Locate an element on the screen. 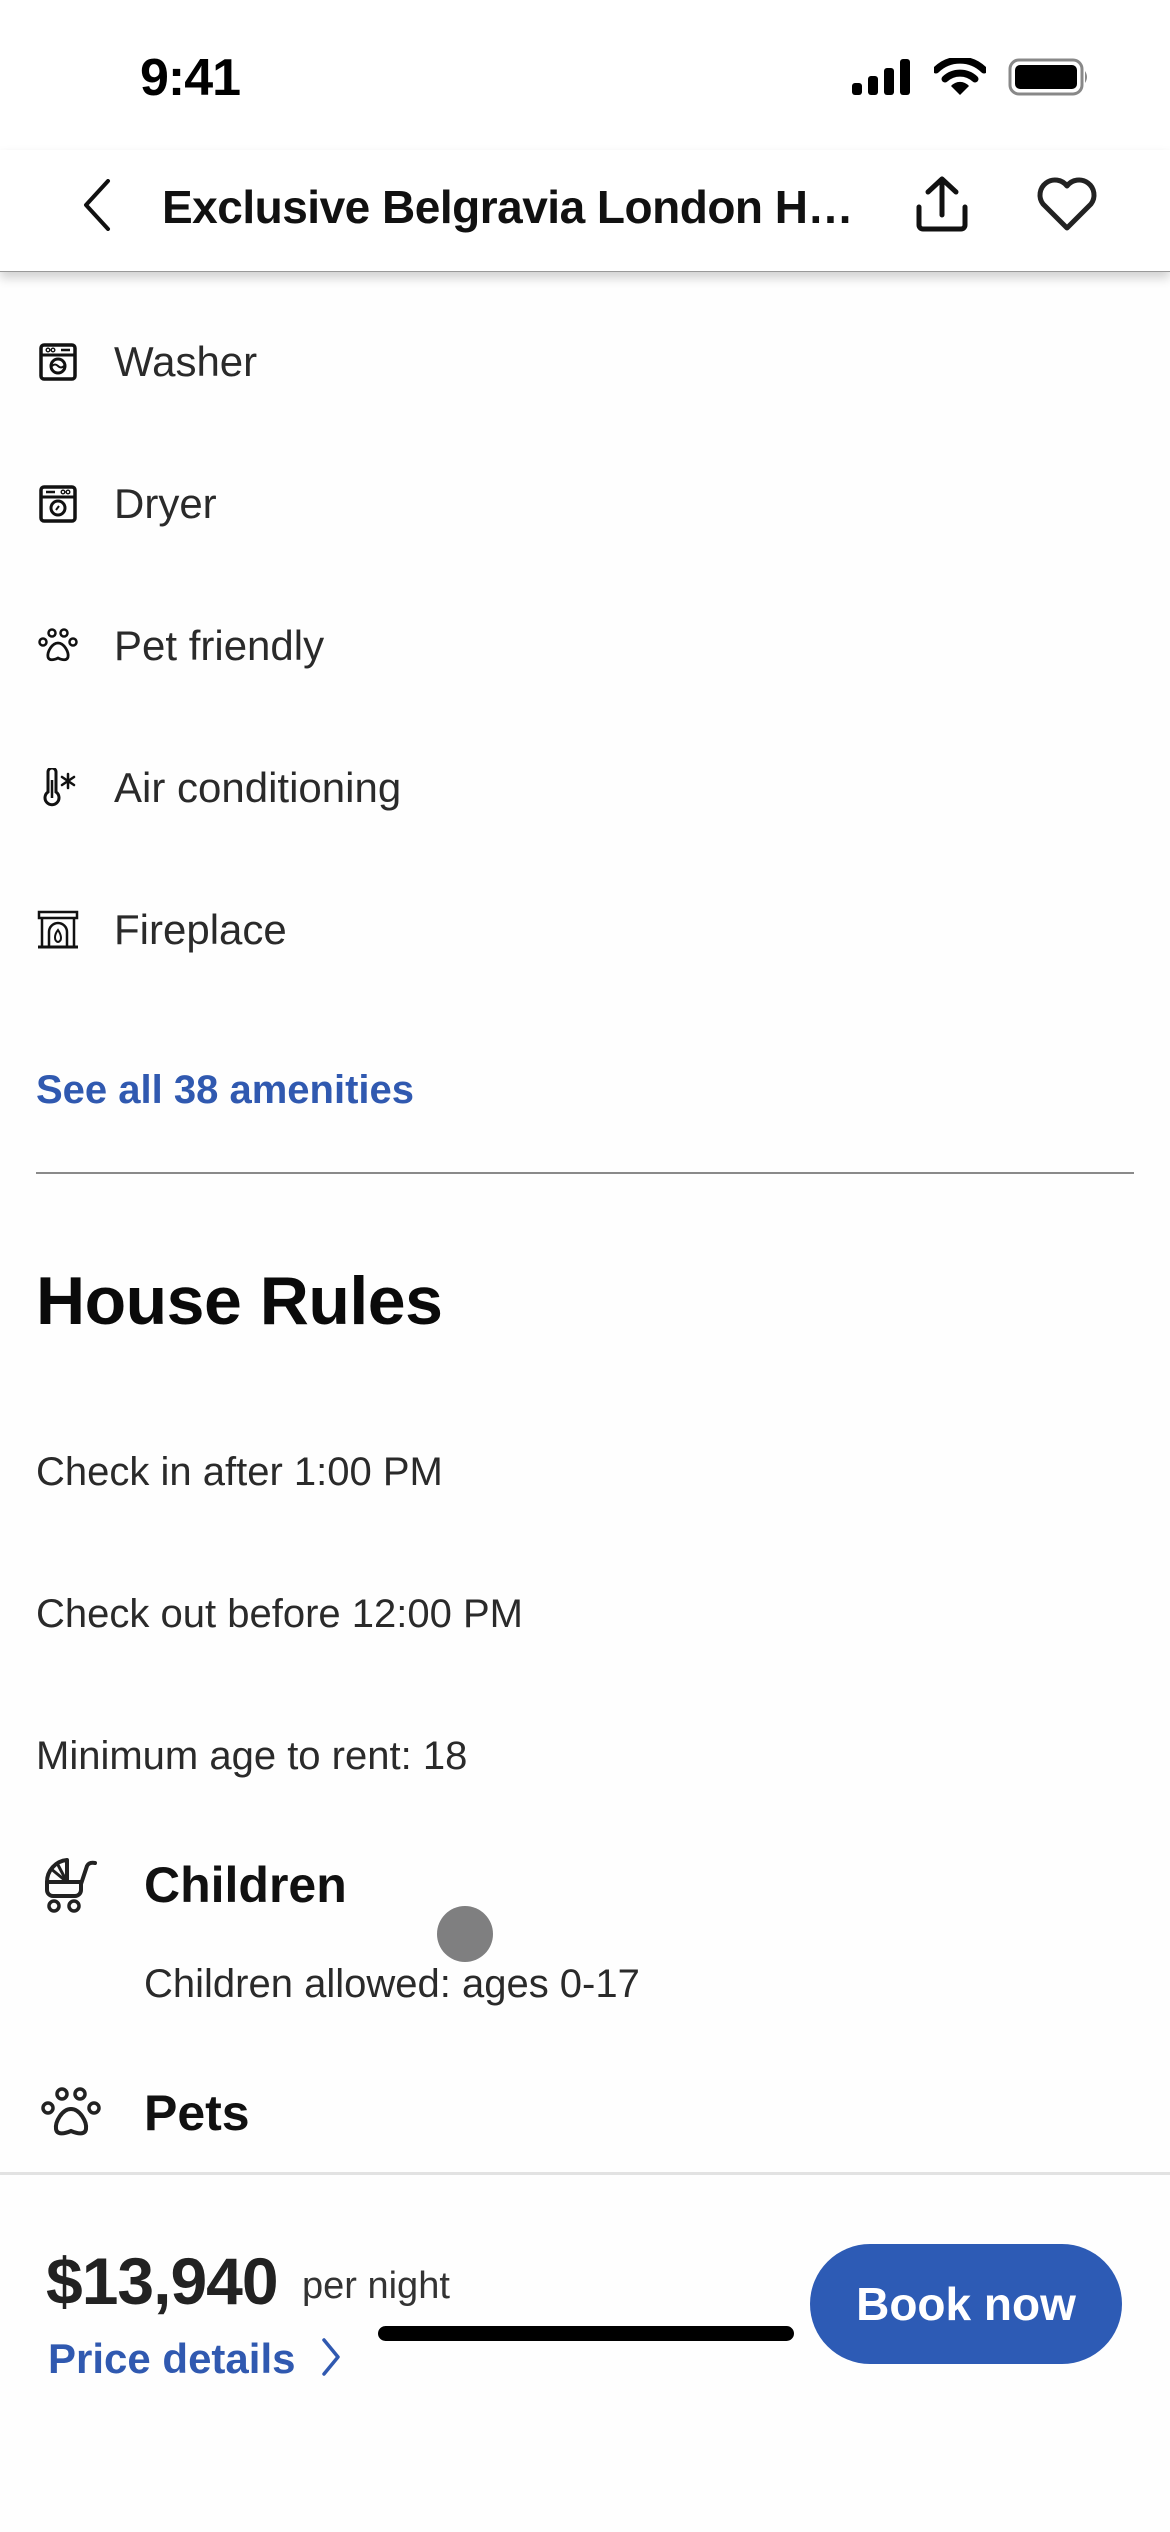 The width and height of the screenshot is (1170, 2532). booking-bar: $13,940 per night Price details Book now is located at coordinates (585, 2352).